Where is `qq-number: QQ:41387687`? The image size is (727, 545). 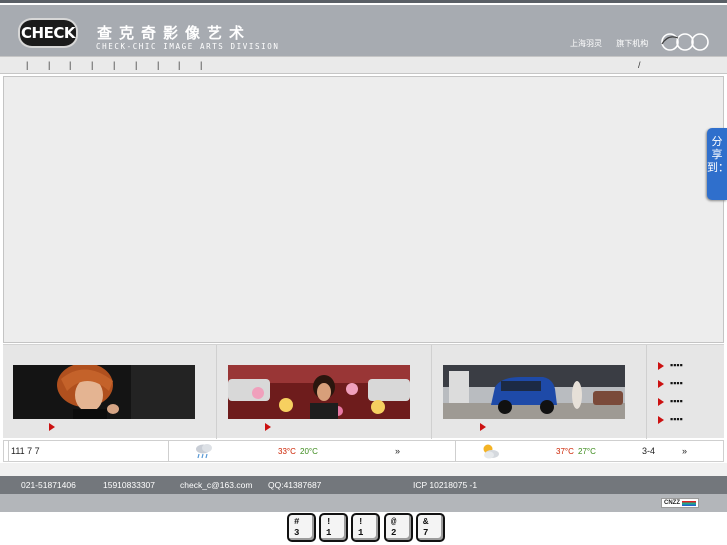 qq-number: QQ:41387687 is located at coordinates (295, 485).